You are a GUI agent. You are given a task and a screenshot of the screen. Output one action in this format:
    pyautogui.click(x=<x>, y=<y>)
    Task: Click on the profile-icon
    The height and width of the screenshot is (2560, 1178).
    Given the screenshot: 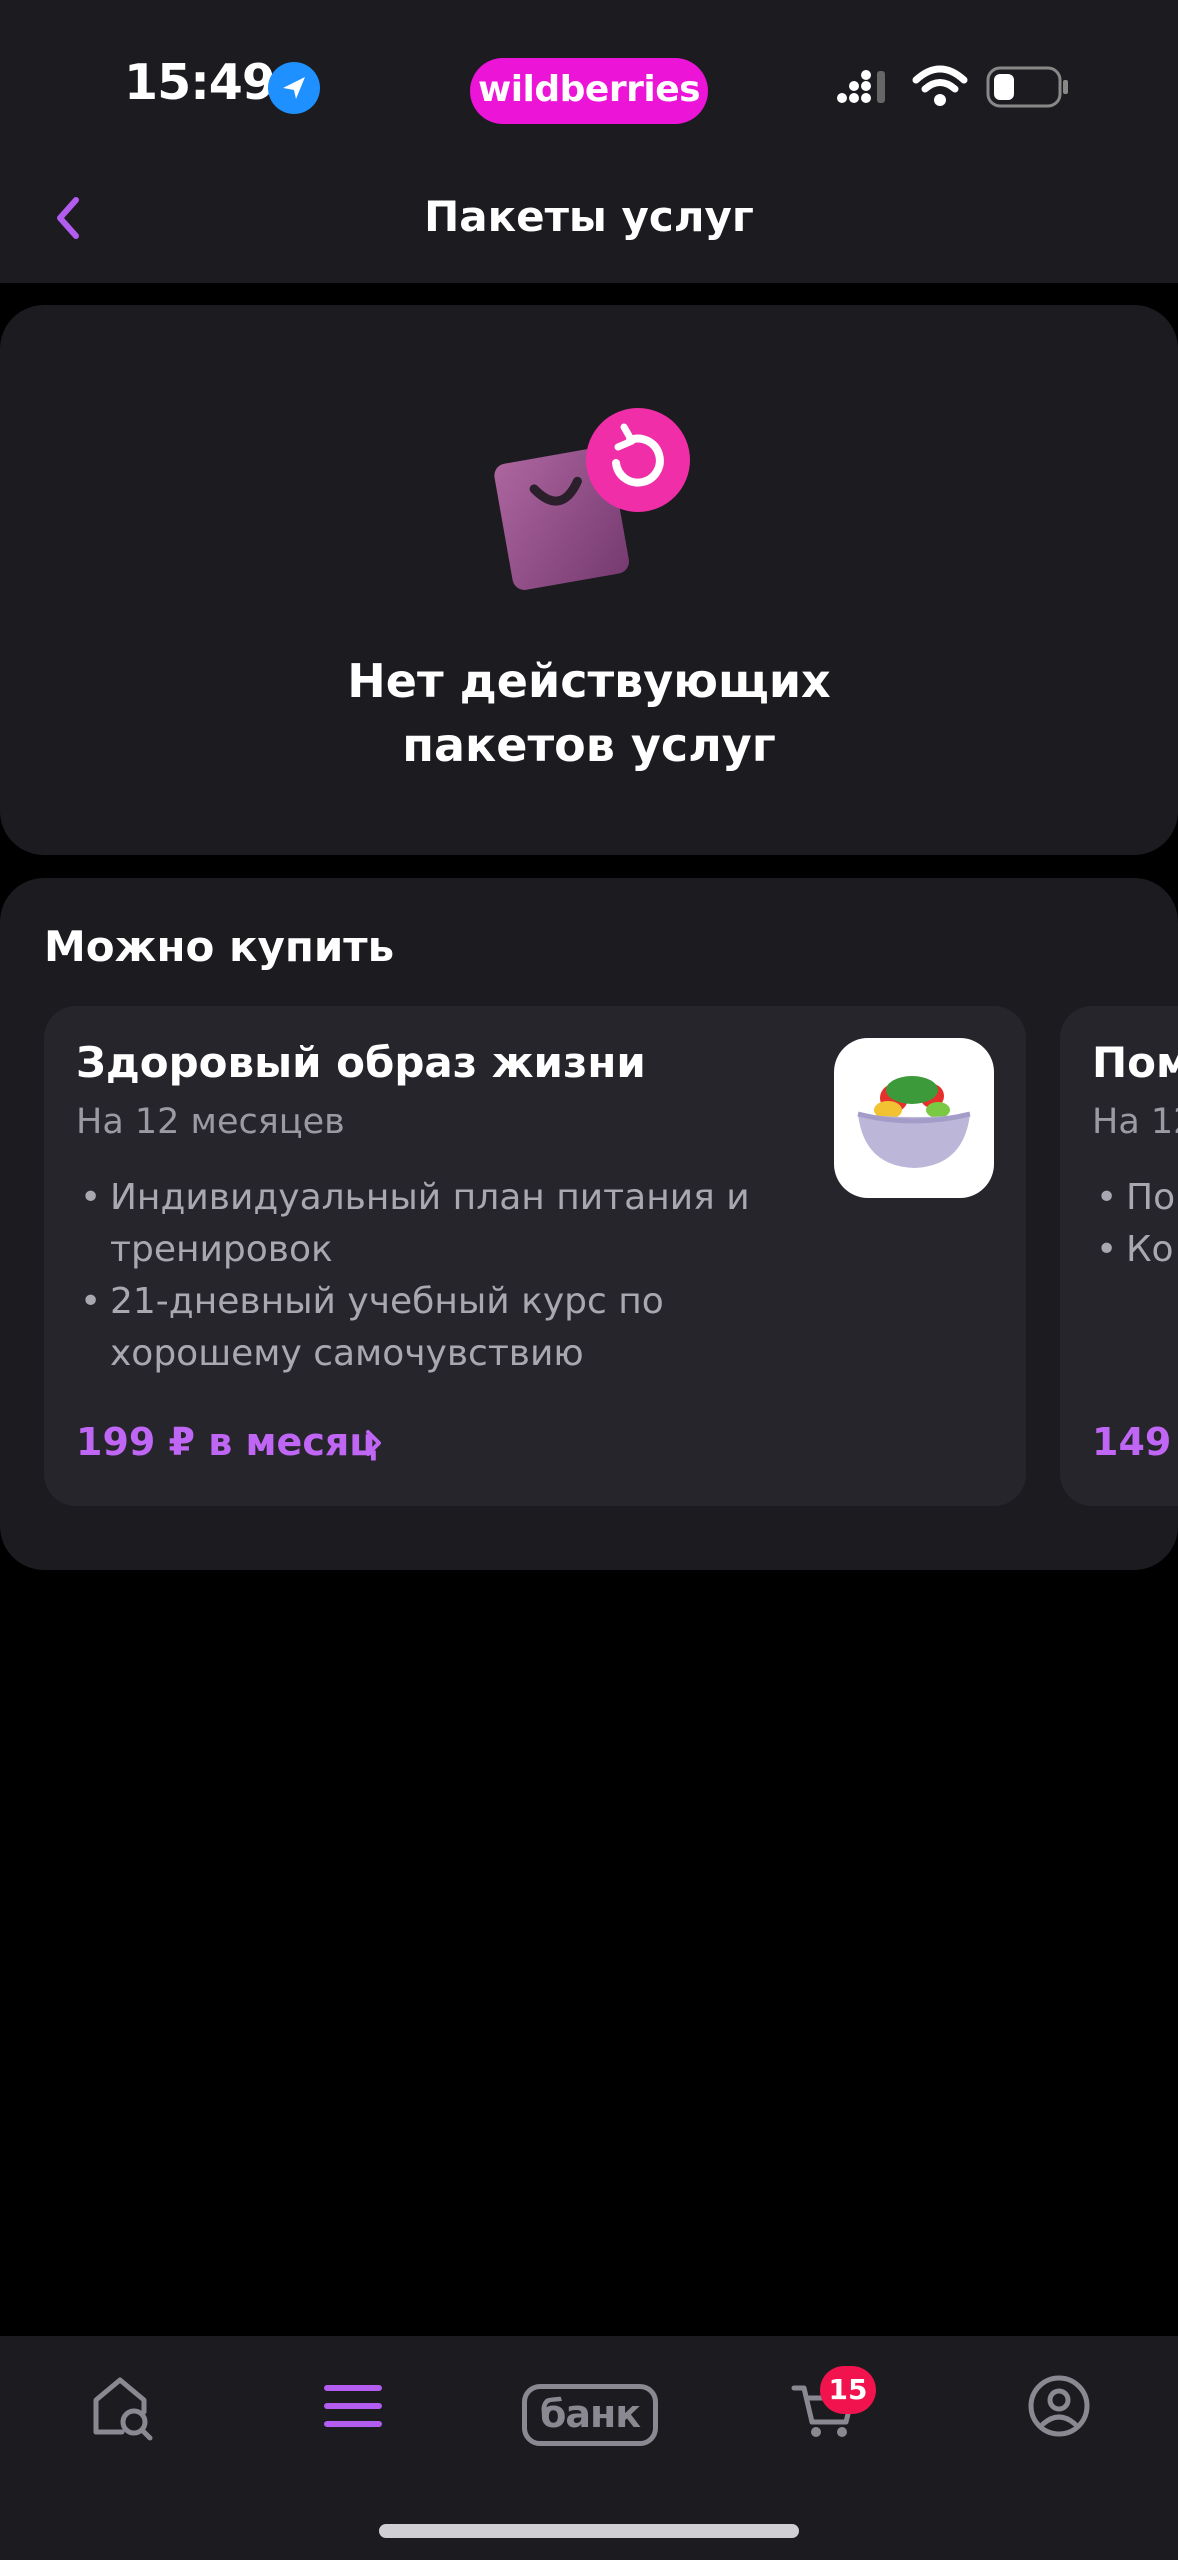 What is the action you would take?
    pyautogui.click(x=1059, y=2406)
    